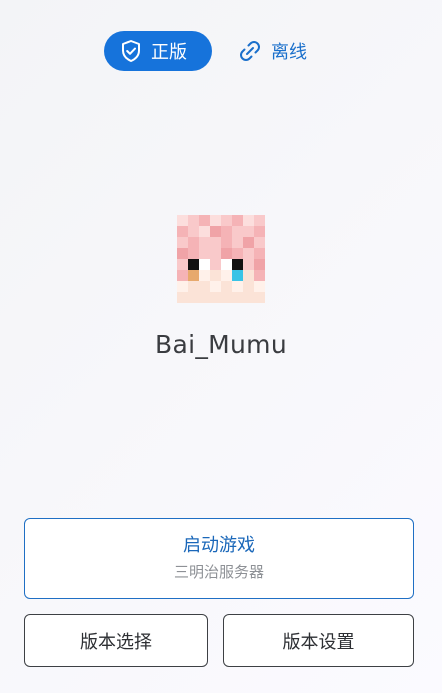 The height and width of the screenshot is (693, 442). What do you see at coordinates (289, 52) in the screenshot?
I see `offline-mode-label: 离线` at bounding box center [289, 52].